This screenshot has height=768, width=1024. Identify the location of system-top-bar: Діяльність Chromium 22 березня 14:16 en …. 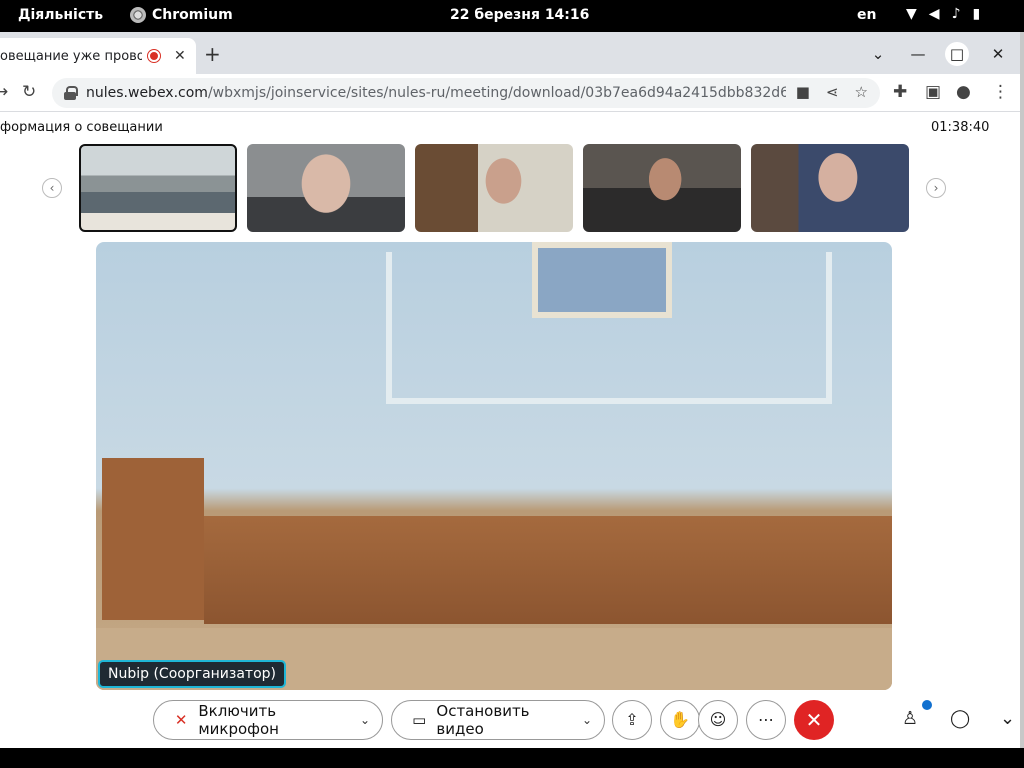
(512, 16).